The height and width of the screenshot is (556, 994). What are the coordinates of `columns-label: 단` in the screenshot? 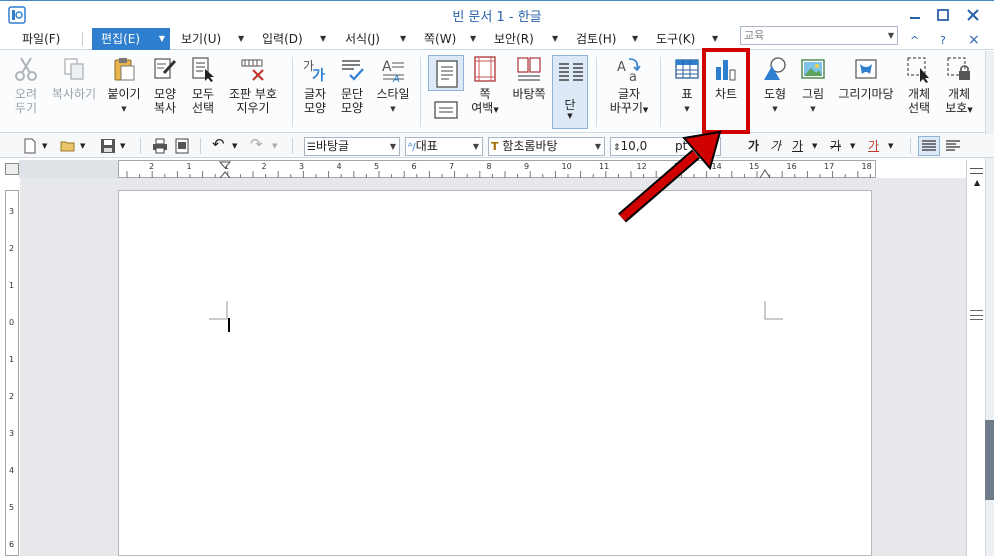 It's located at (570, 105).